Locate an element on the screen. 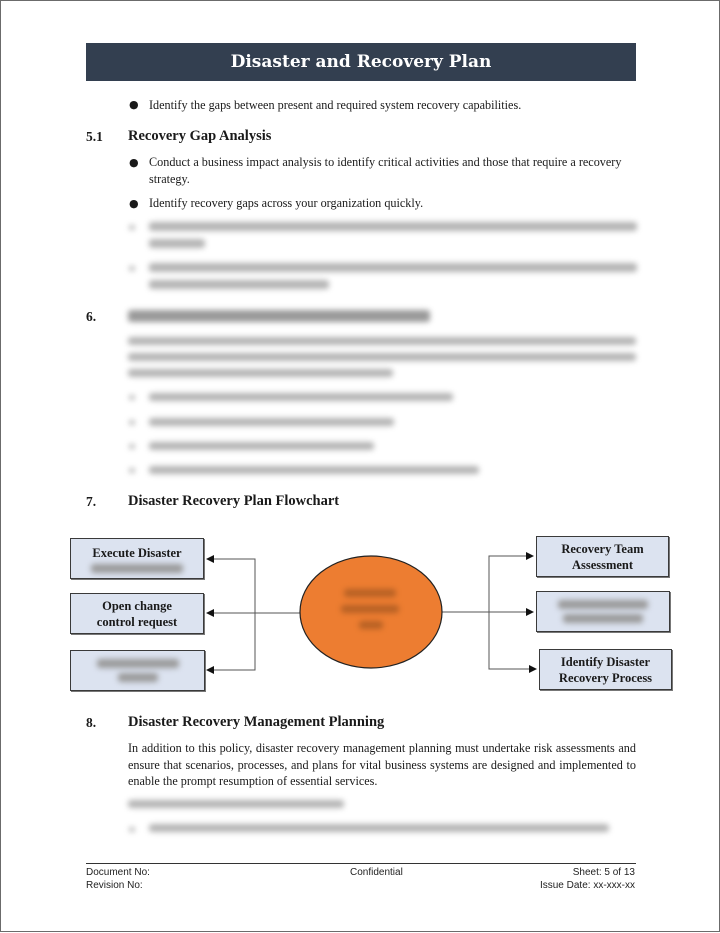 This screenshot has width=720, height=933. footer-issue-date: Issue Date: xx-xxx-xx is located at coordinates (587, 885).